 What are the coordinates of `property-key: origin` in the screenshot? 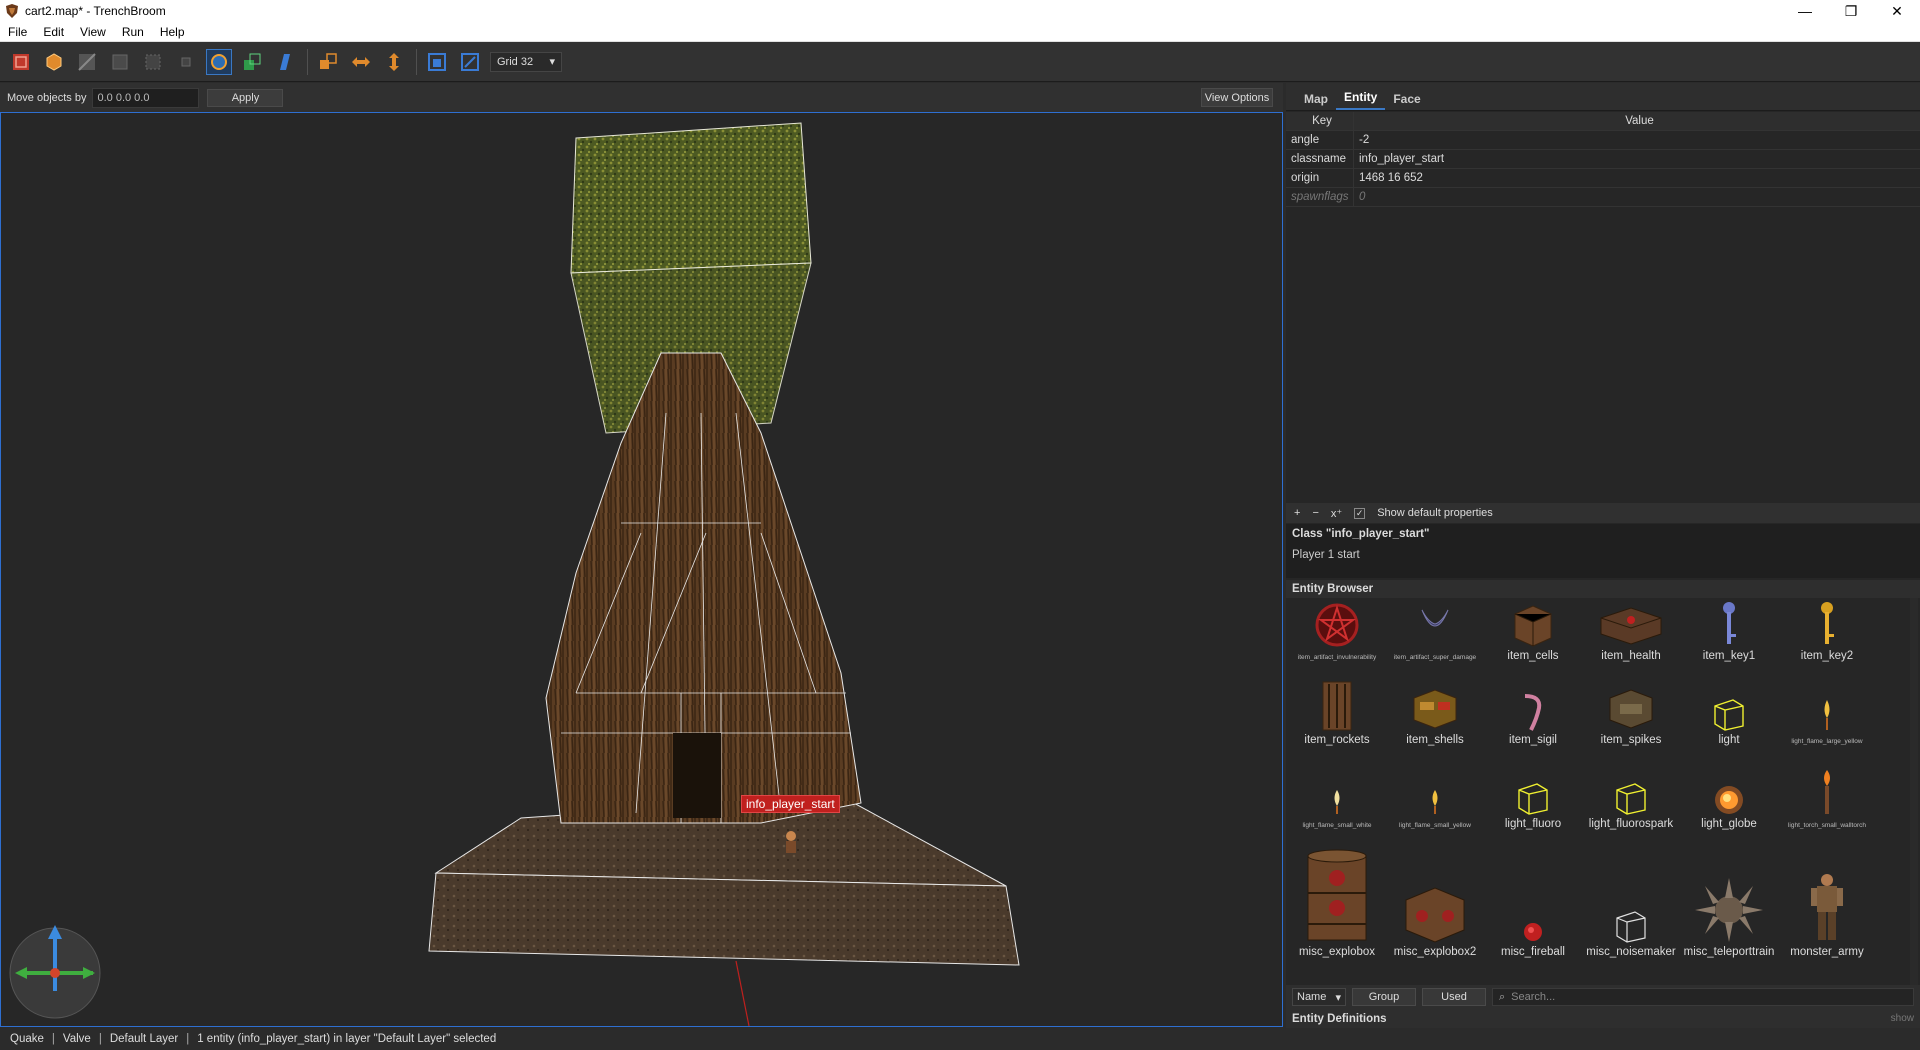 It's located at (1320, 178).